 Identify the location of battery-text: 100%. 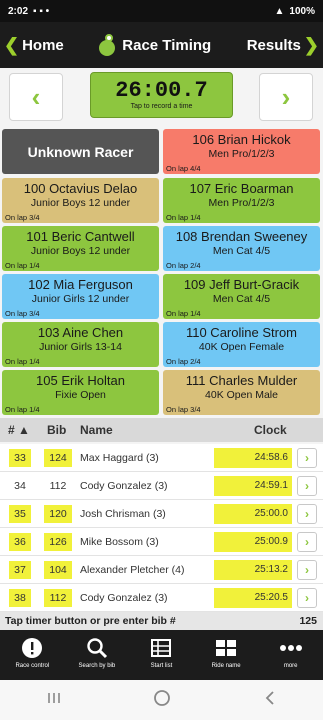
(302, 11).